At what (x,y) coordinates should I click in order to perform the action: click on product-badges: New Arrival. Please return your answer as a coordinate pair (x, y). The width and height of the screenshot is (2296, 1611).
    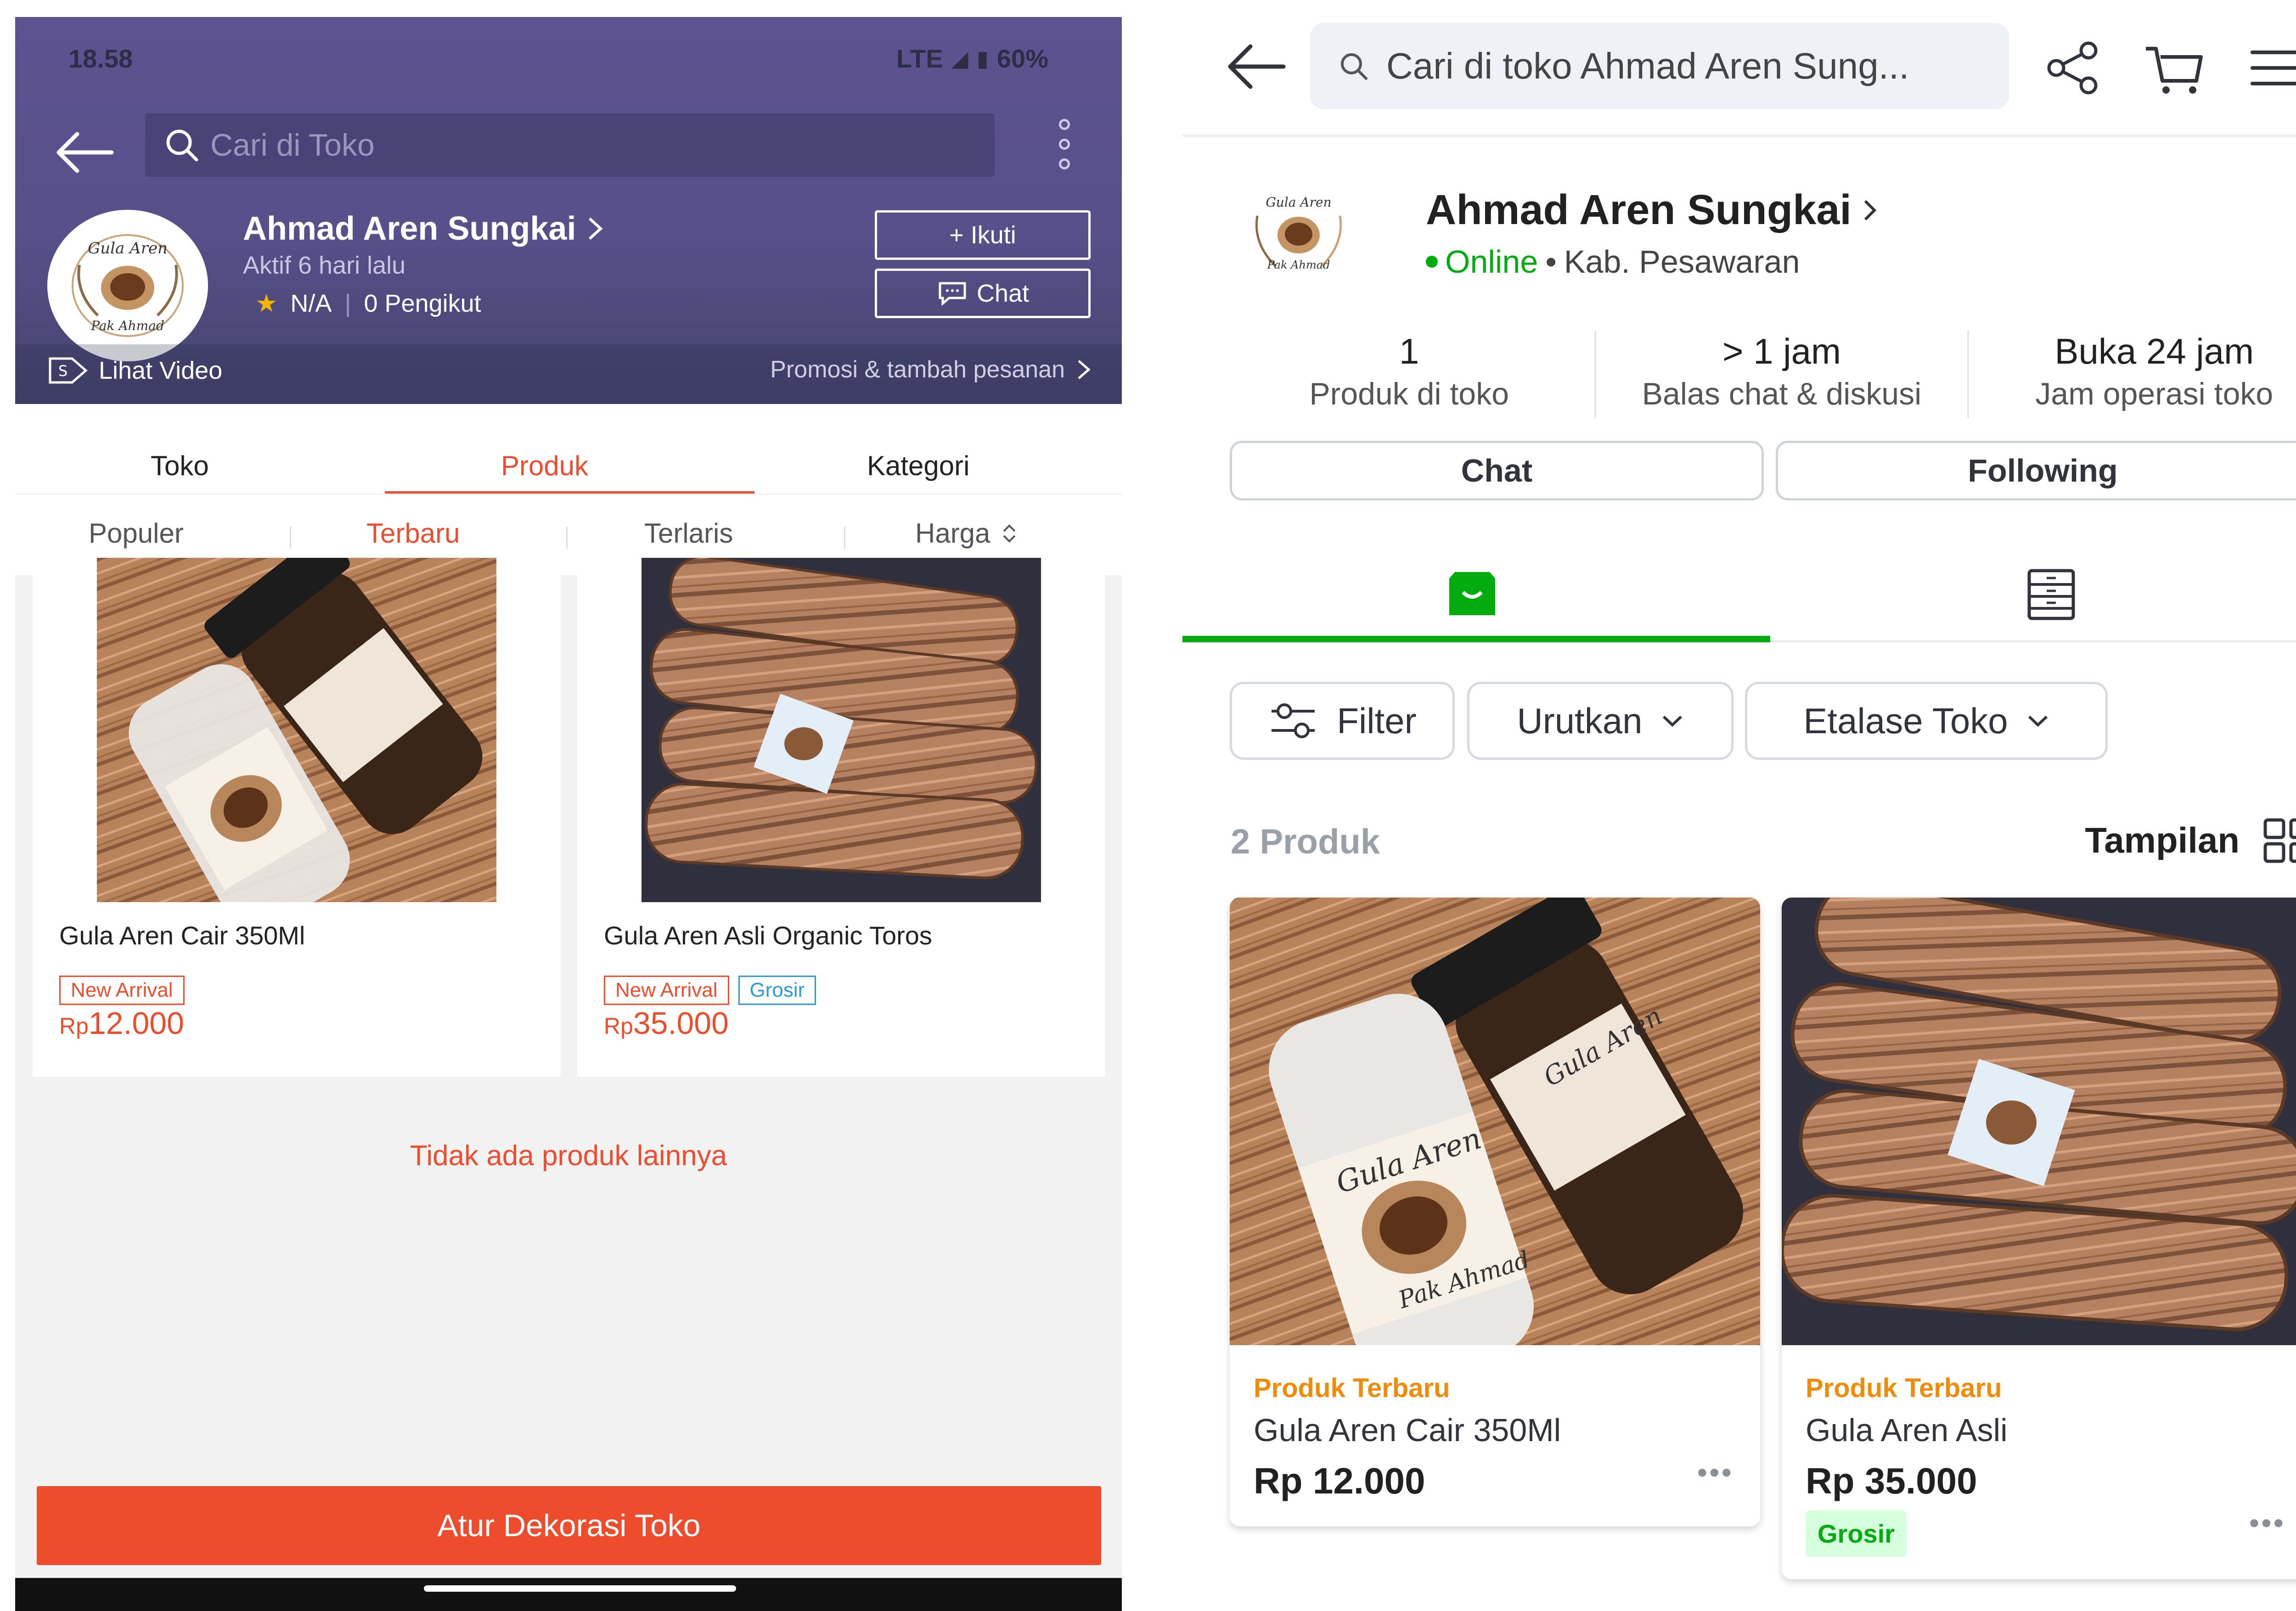
    Looking at the image, I should click on (122, 991).